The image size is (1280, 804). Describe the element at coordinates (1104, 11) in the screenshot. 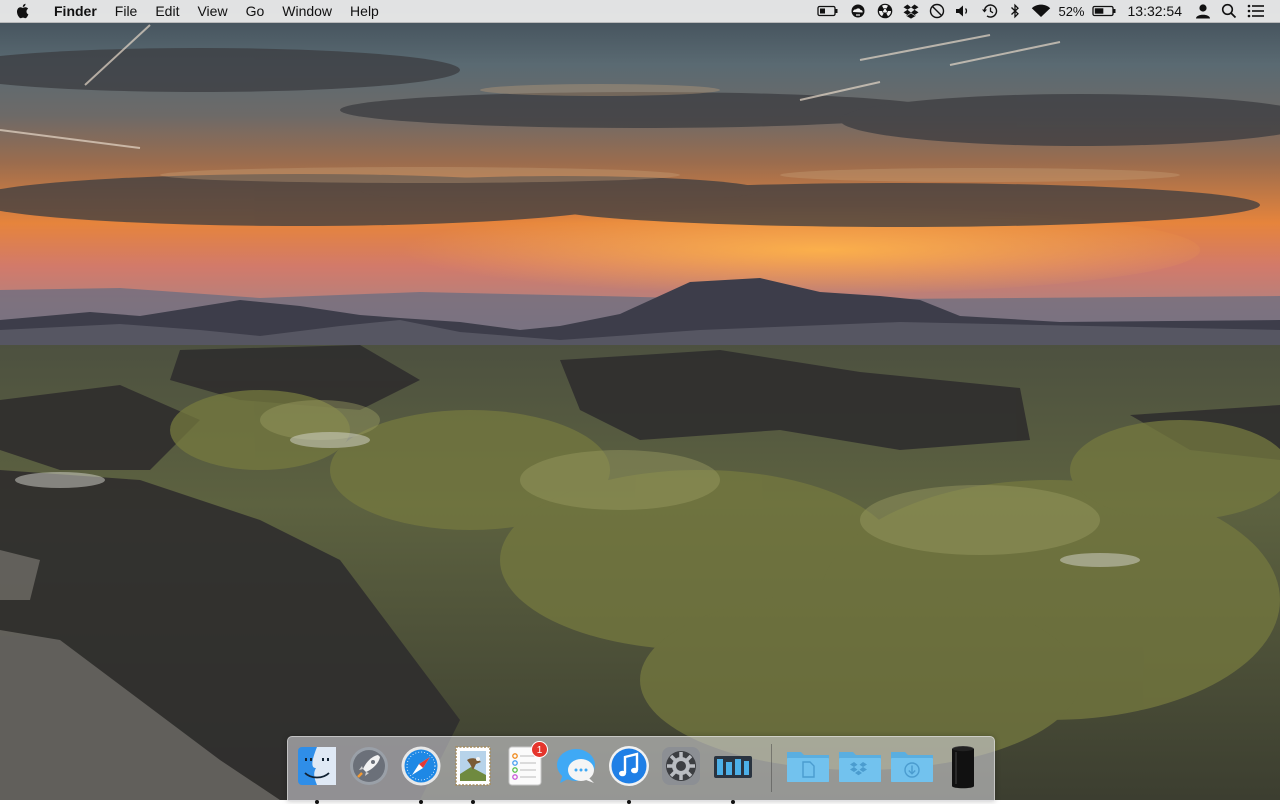

I see `battery-icon` at that location.